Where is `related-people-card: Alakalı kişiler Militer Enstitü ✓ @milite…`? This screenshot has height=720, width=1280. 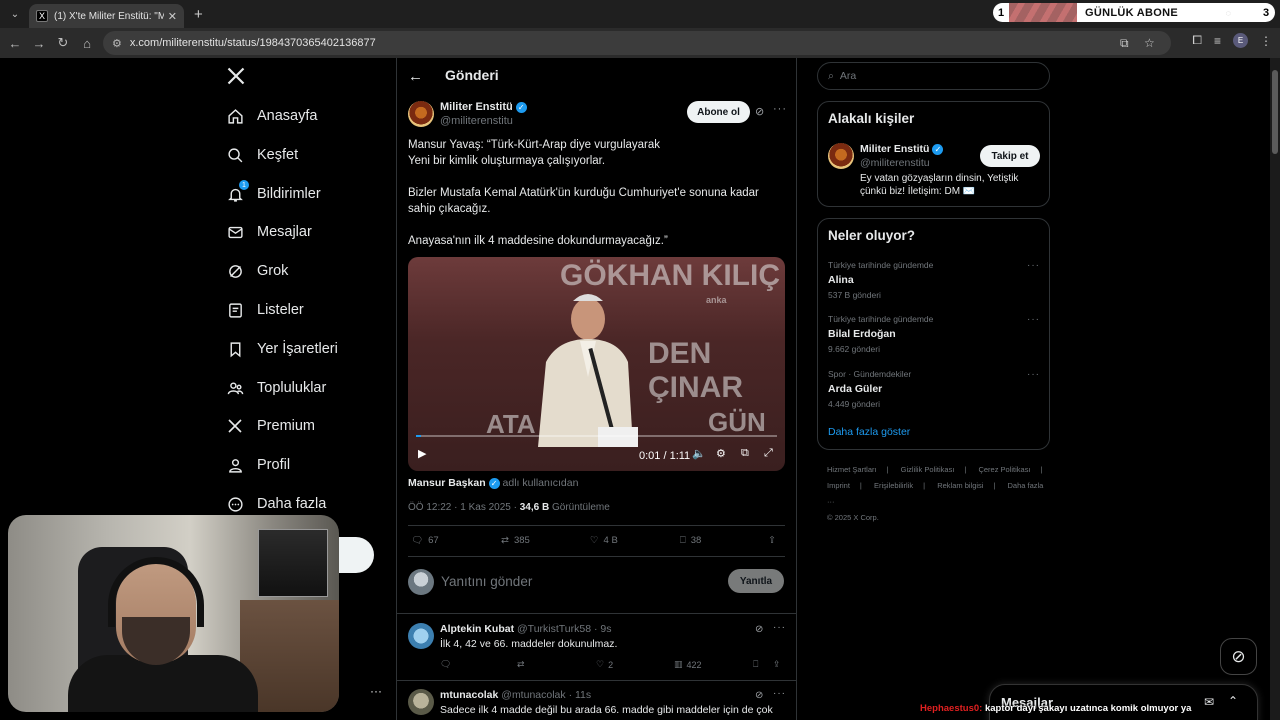
related-people-card: Alakalı kişiler Militer Enstitü ✓ @milite… is located at coordinates (933, 154).